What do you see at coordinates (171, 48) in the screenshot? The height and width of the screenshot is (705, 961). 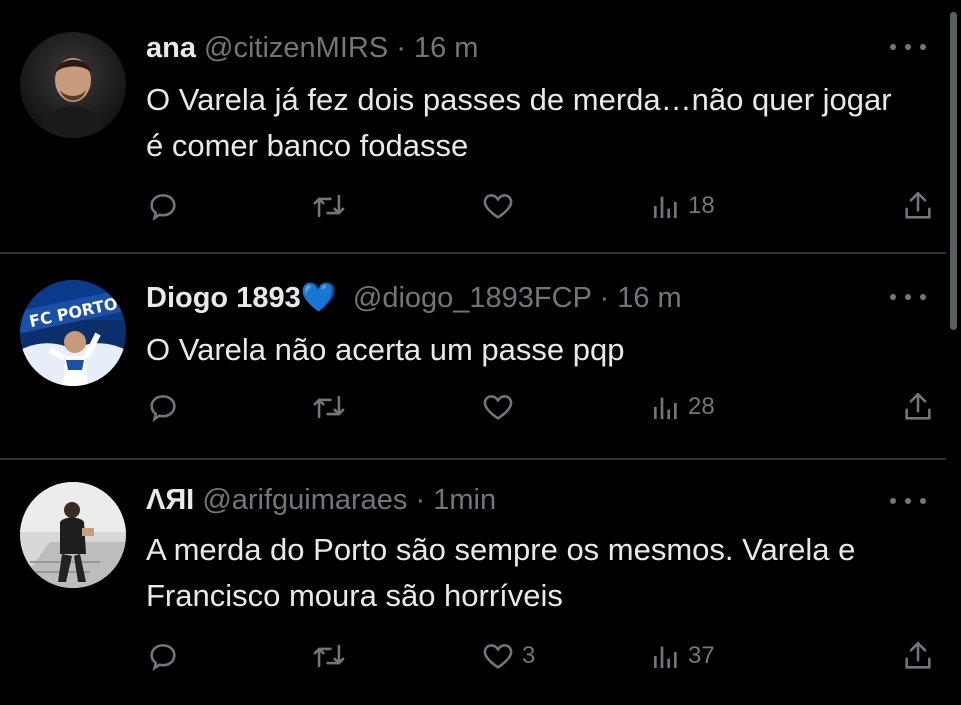 I see `display-name: ana` at bounding box center [171, 48].